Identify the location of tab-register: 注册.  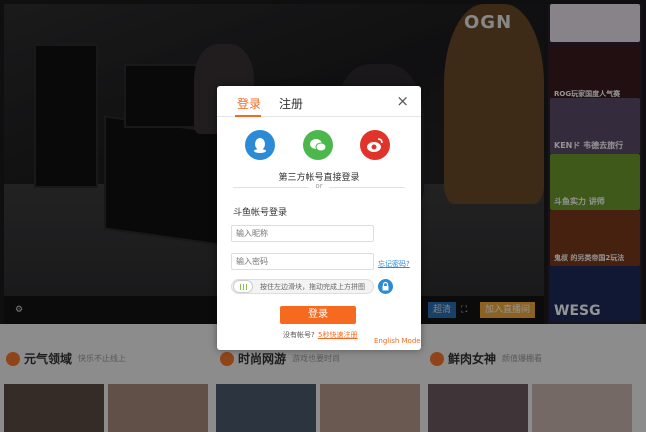
(291, 103).